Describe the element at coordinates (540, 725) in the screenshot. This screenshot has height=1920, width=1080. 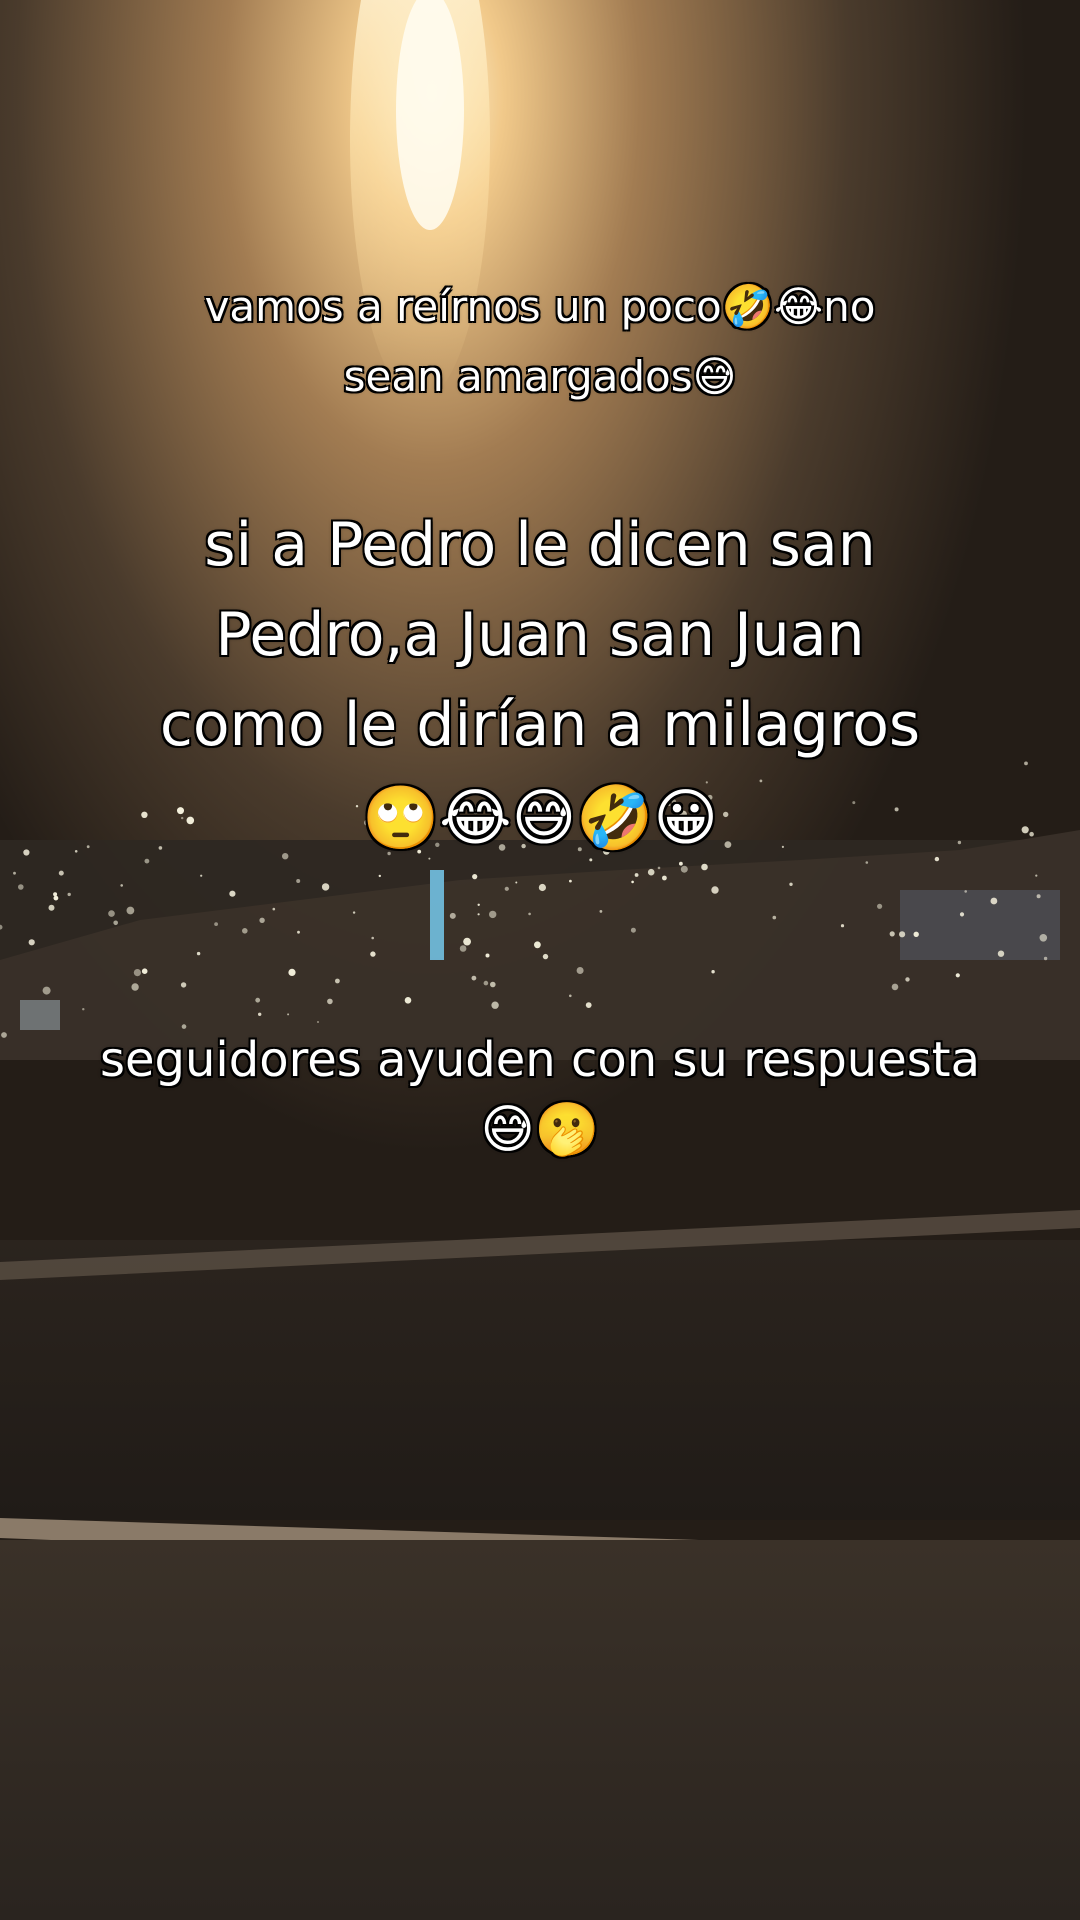
I see `caption-main-line-3: como le dirían a milagros` at that location.